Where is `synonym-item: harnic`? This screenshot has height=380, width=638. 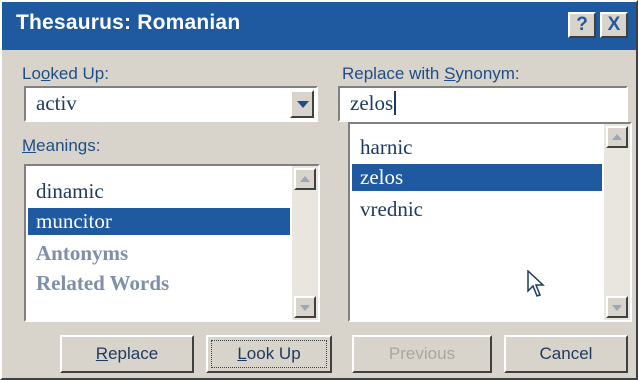 synonym-item: harnic is located at coordinates (477, 147).